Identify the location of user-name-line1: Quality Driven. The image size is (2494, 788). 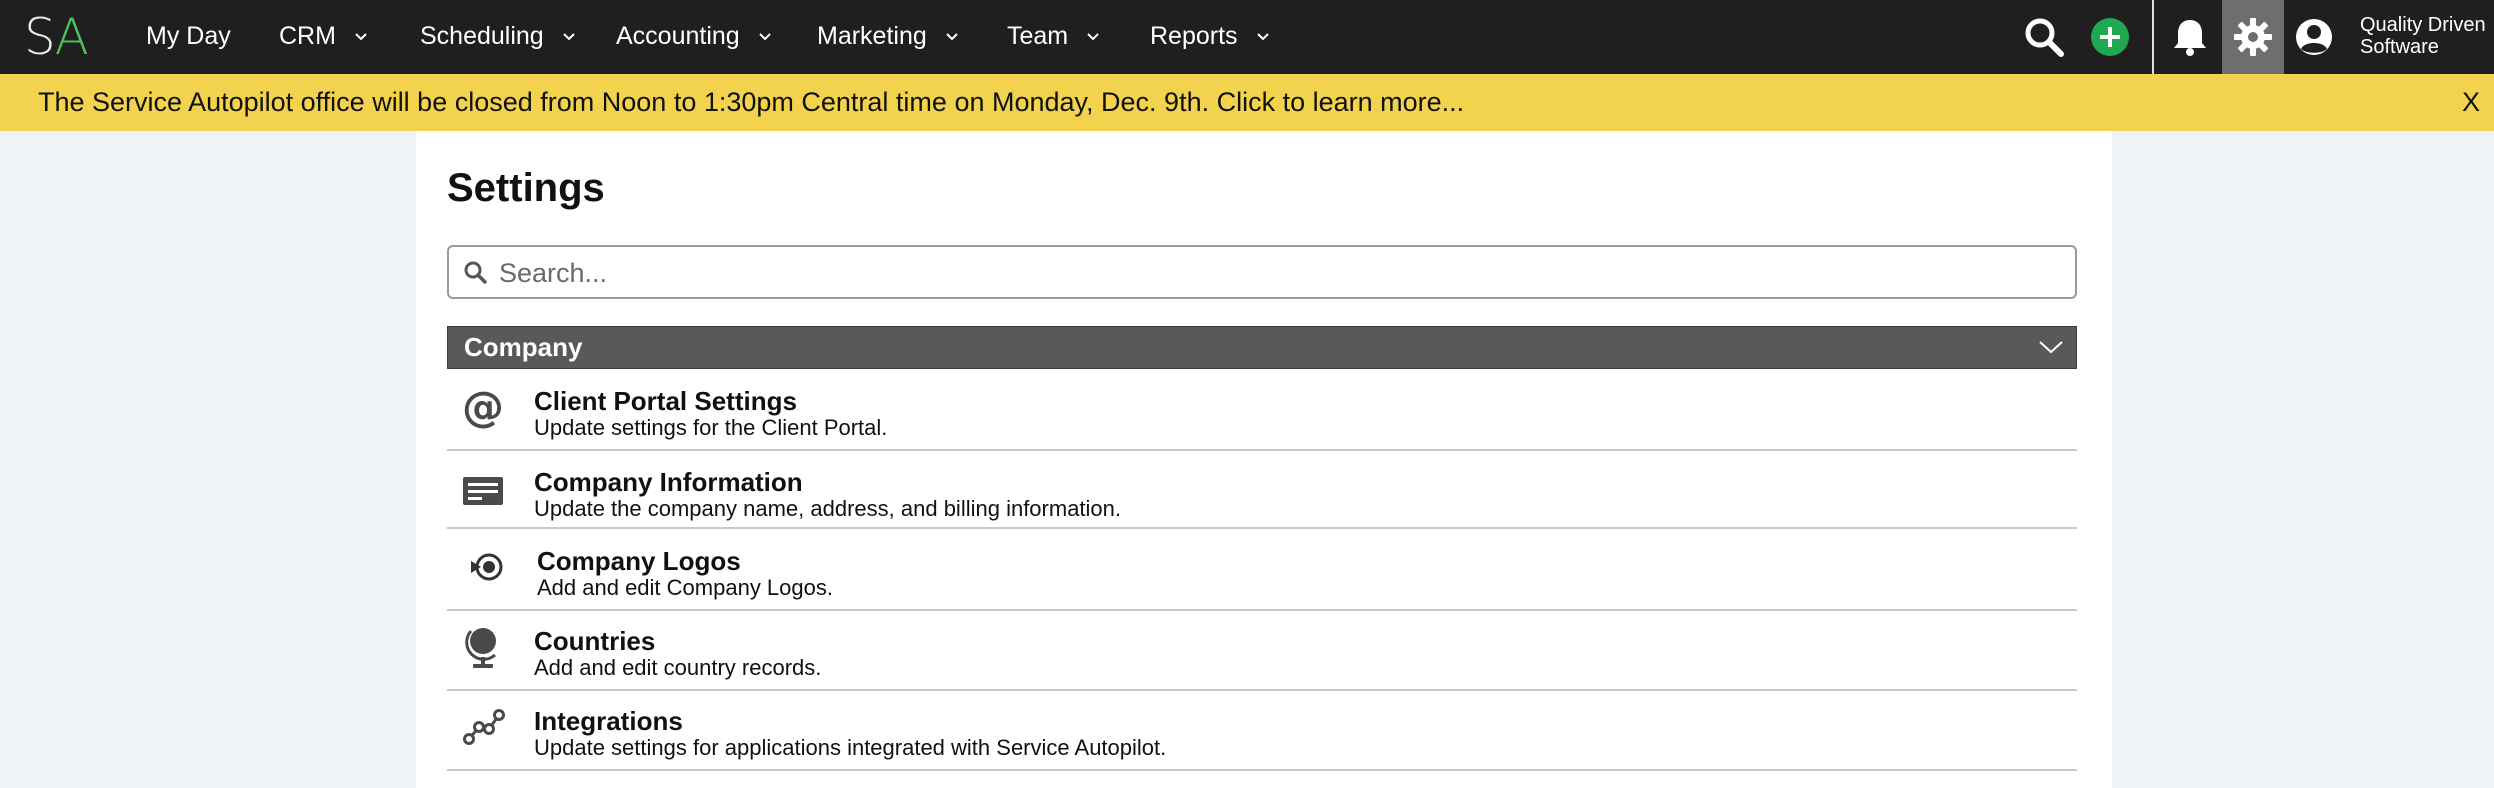
(2423, 25).